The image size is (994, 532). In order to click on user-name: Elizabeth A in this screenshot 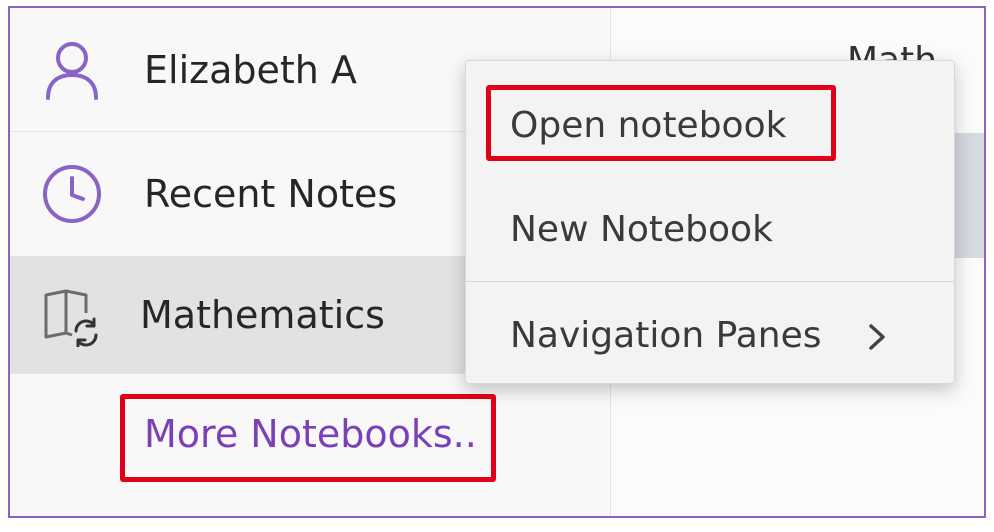, I will do `click(250, 69)`.